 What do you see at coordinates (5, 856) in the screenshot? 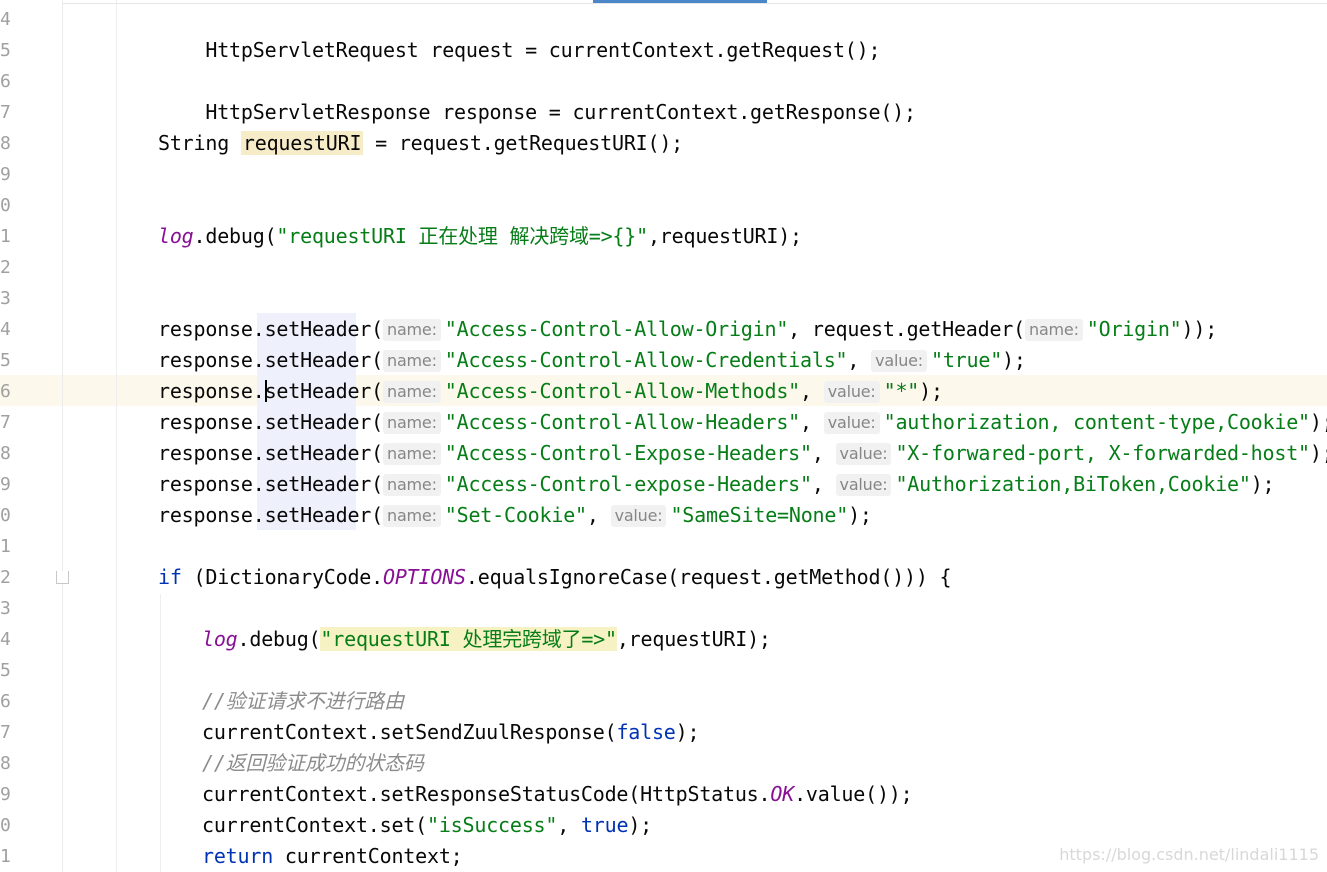
I see `line-number: 1` at bounding box center [5, 856].